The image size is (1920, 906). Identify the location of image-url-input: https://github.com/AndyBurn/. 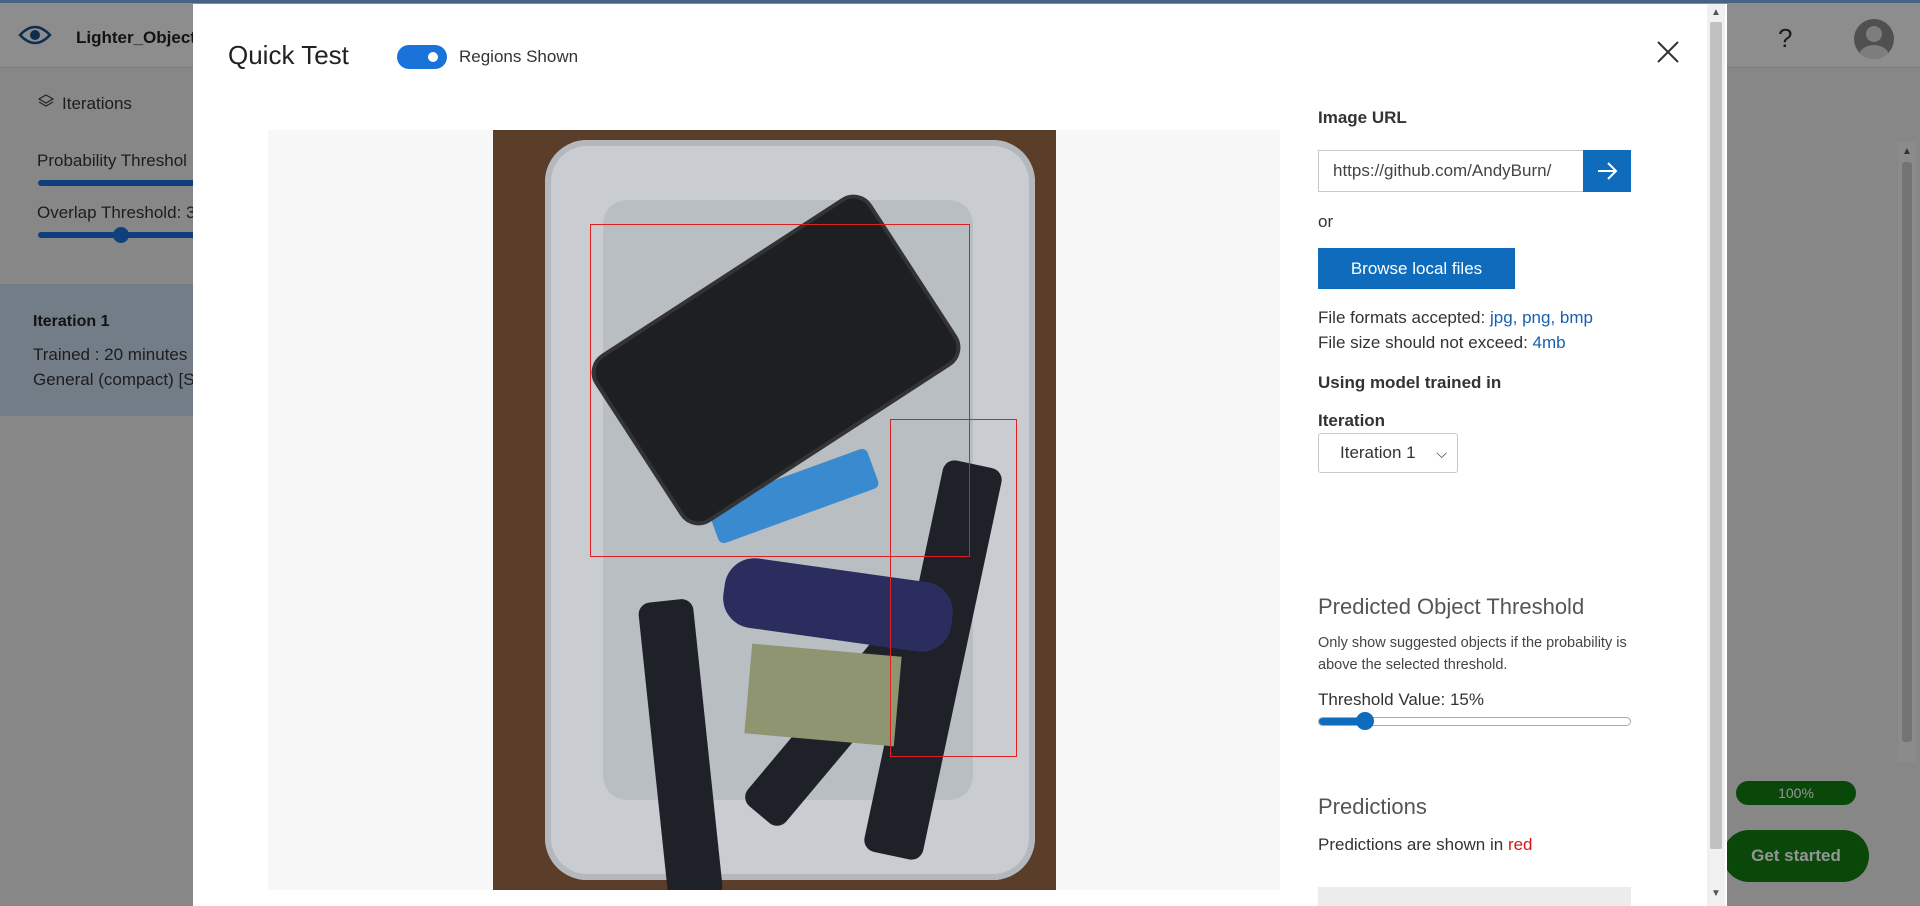
(1451, 171).